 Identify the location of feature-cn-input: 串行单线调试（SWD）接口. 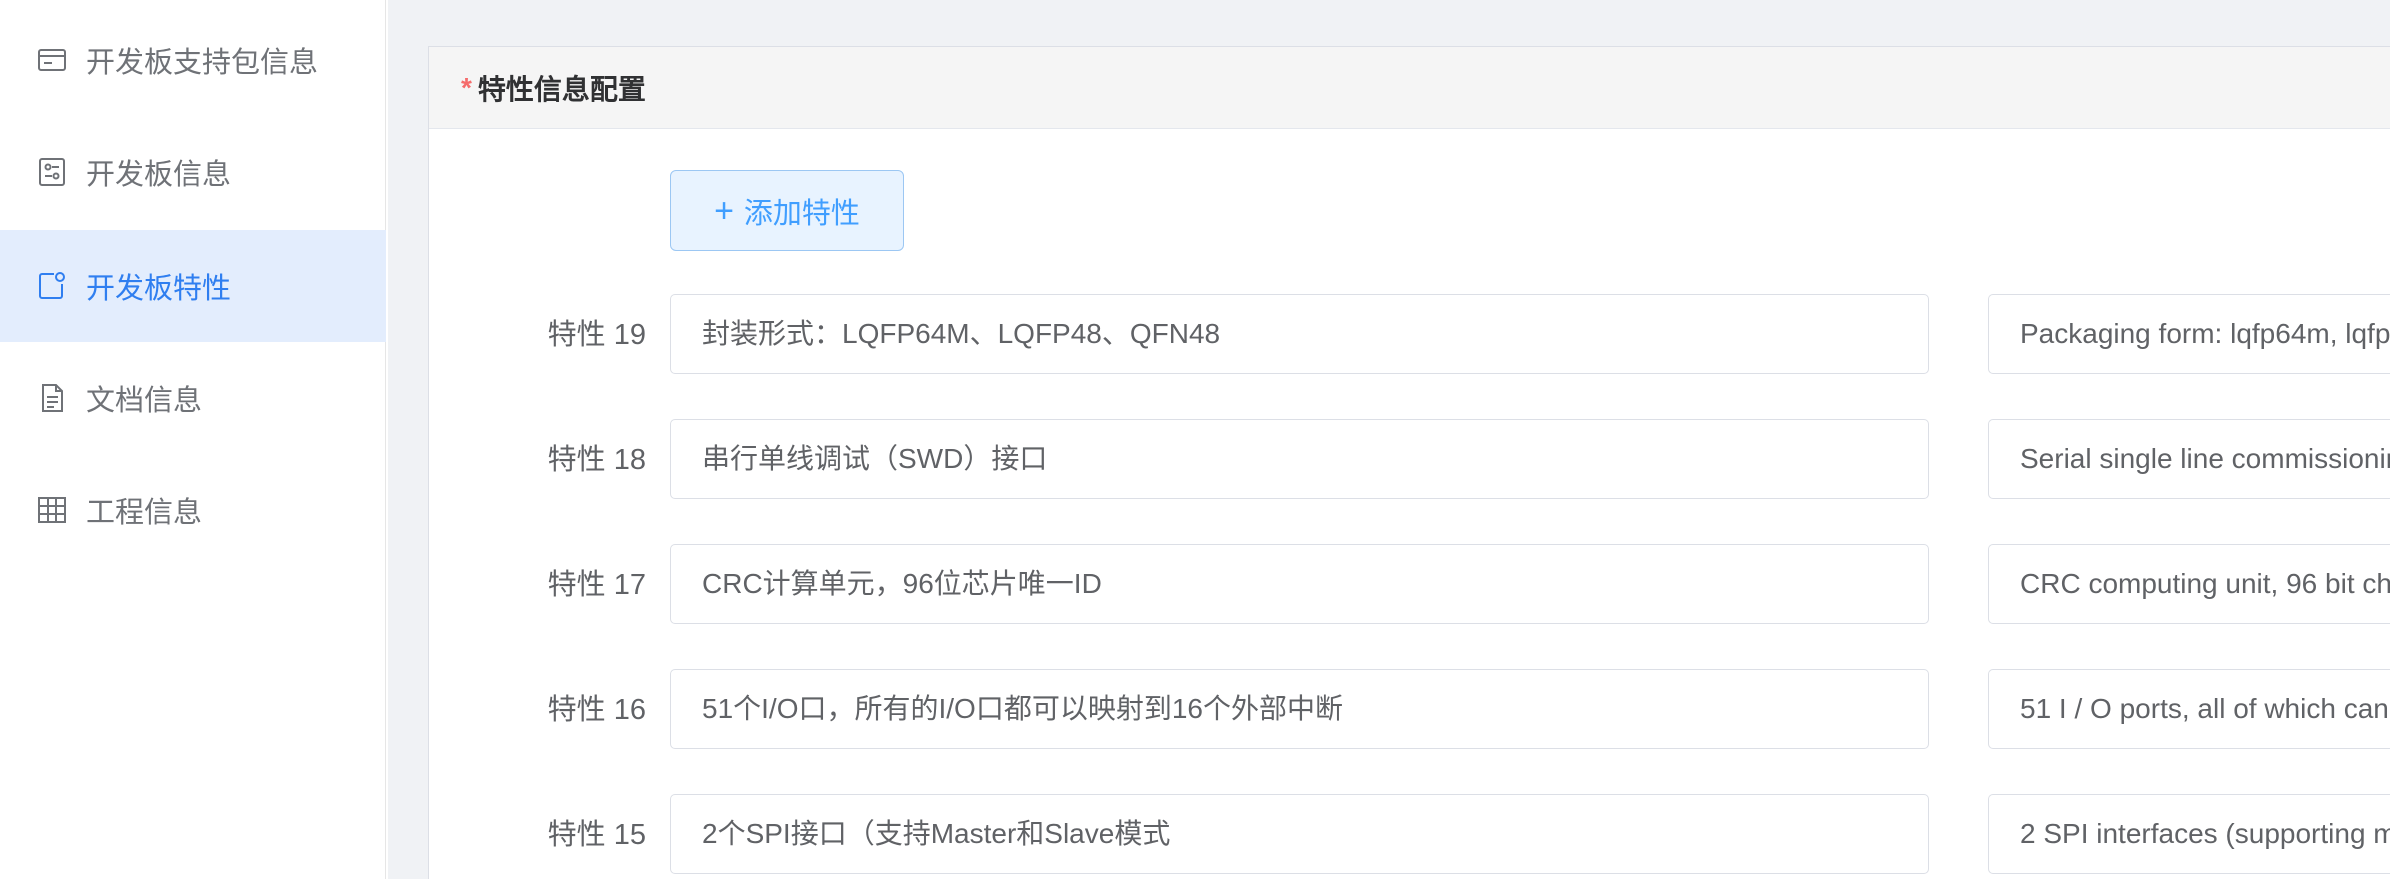
(1299, 459).